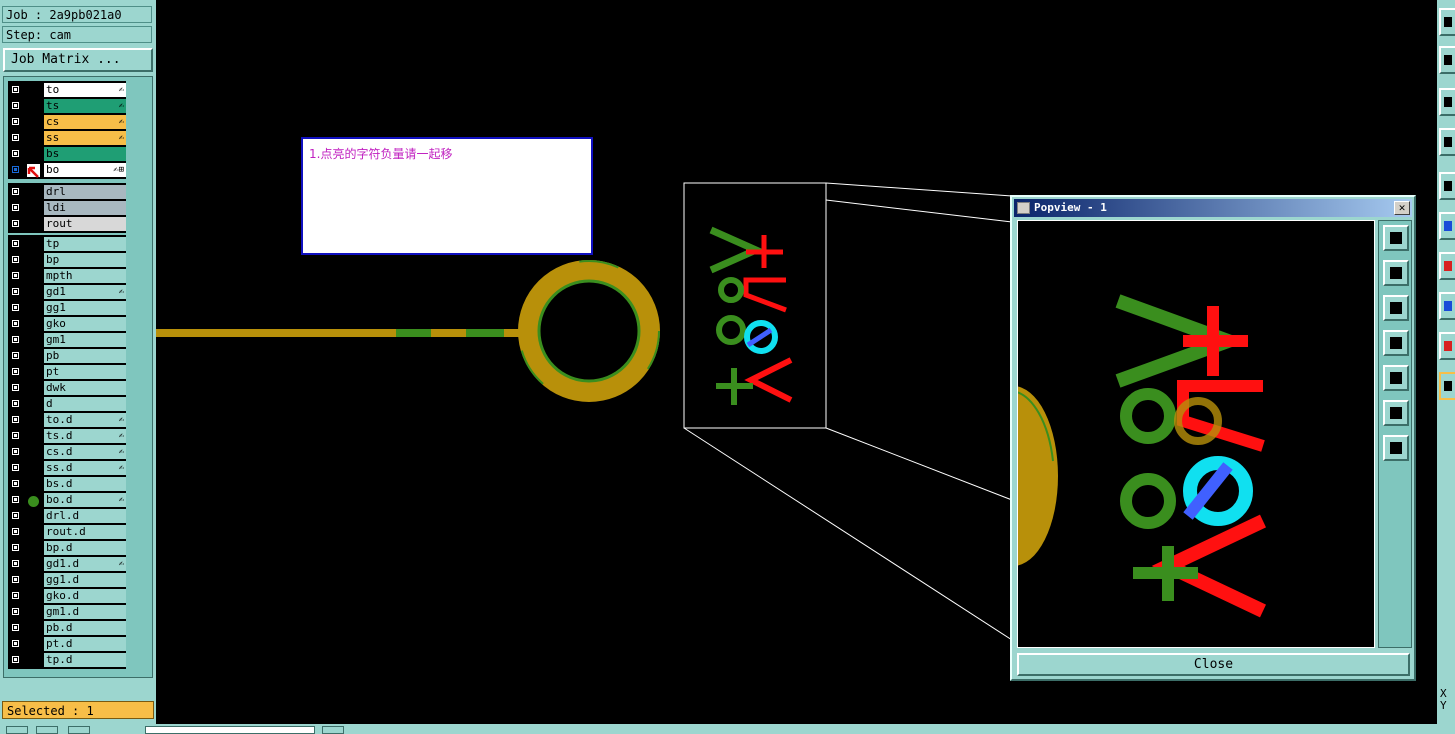 This screenshot has height=734, width=1455. I want to click on layer-row-drl-d: drl.d, so click(67, 516).